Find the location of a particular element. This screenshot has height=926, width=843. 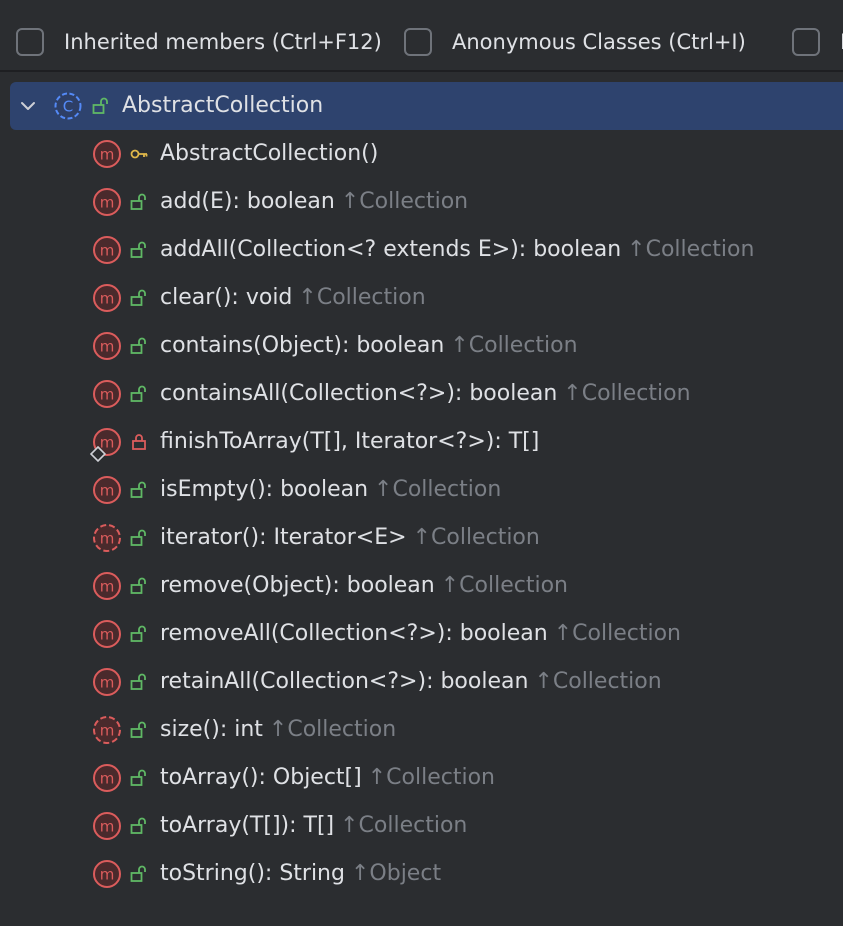

tree-node-member: m isEmpty(): boolean ↑Collection is located at coordinates (421, 490).